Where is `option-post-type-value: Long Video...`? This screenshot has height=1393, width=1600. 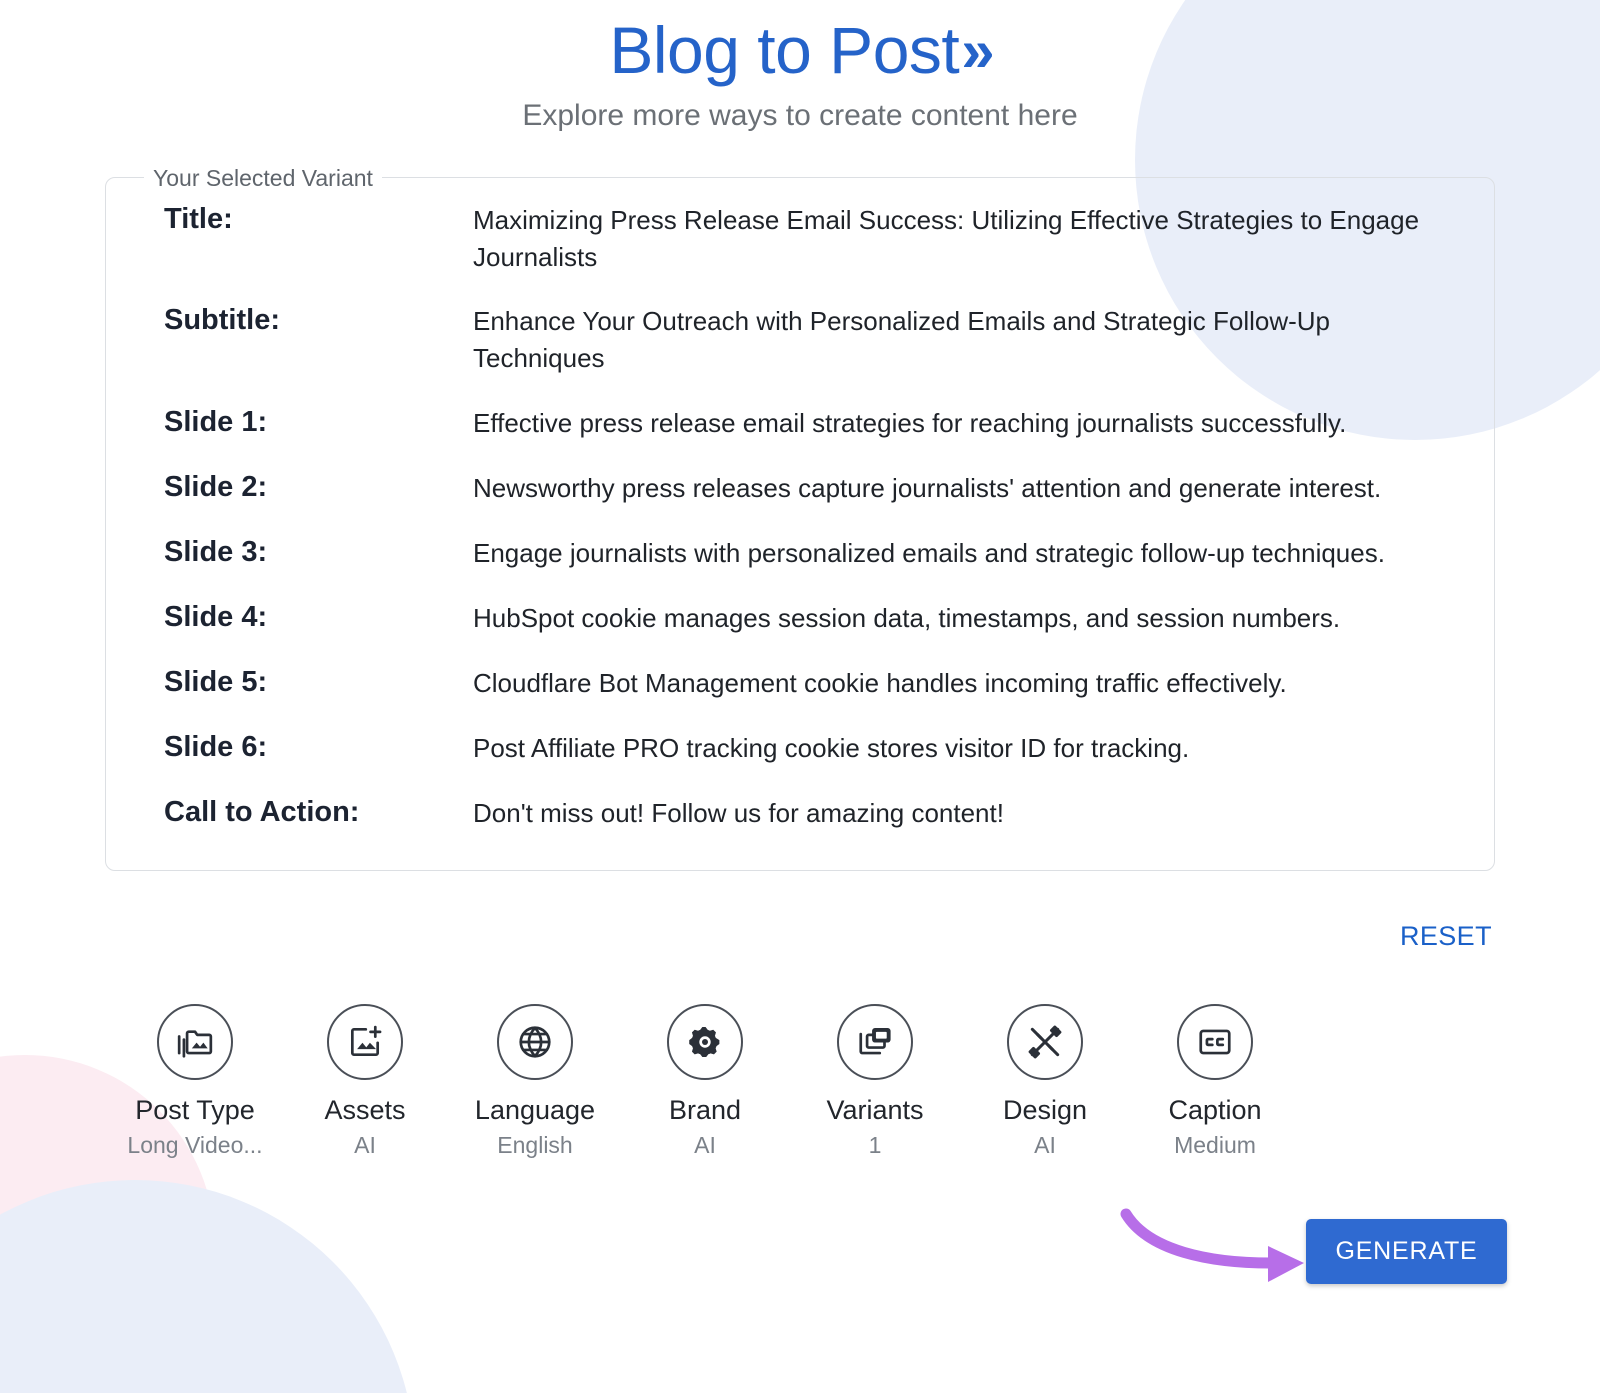 option-post-type-value: Long Video... is located at coordinates (195, 1144).